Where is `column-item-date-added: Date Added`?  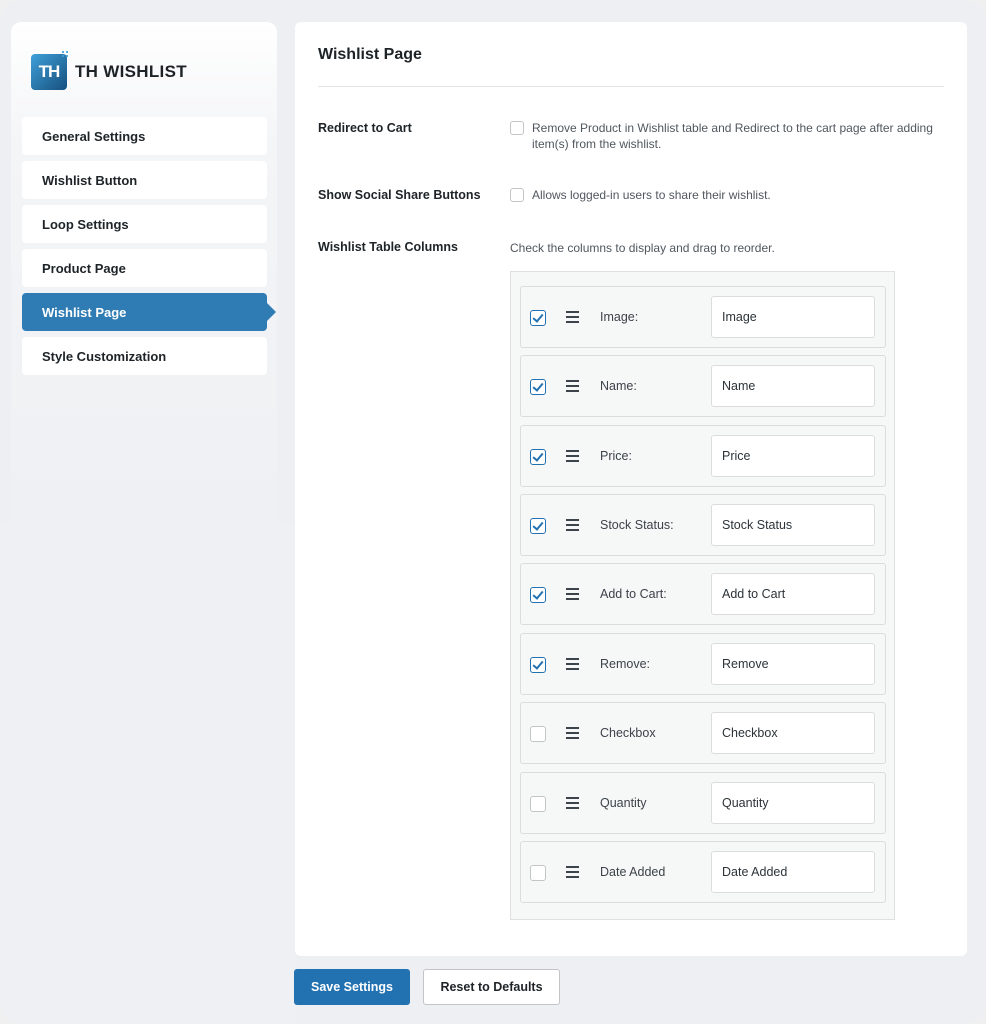 column-item-date-added: Date Added is located at coordinates (703, 872).